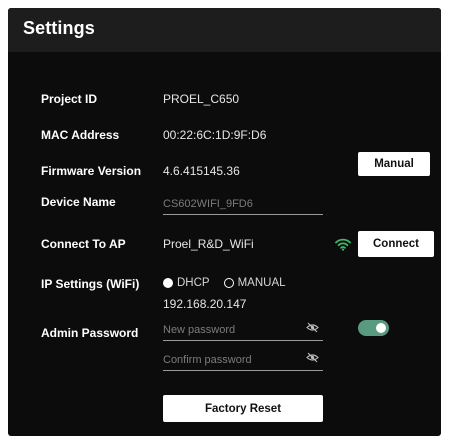  What do you see at coordinates (90, 333) in the screenshot?
I see `admin-password-label: Admin Password` at bounding box center [90, 333].